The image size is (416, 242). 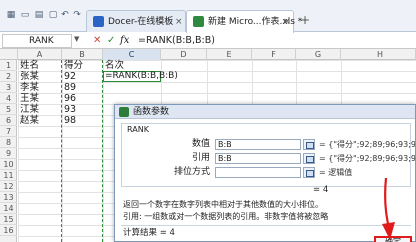 I want to click on row-header: 10, so click(x=8, y=164).